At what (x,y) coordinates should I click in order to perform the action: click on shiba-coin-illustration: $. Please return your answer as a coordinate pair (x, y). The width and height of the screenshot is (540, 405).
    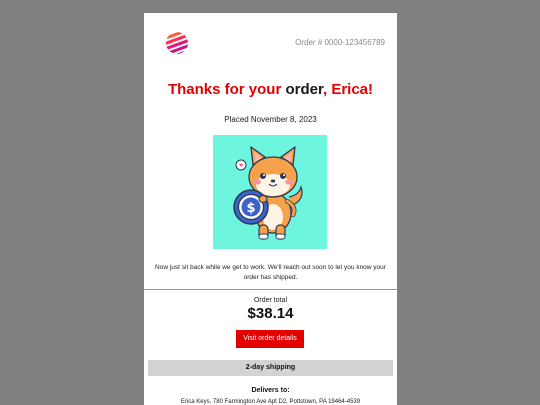
    Looking at the image, I should click on (268, 193).